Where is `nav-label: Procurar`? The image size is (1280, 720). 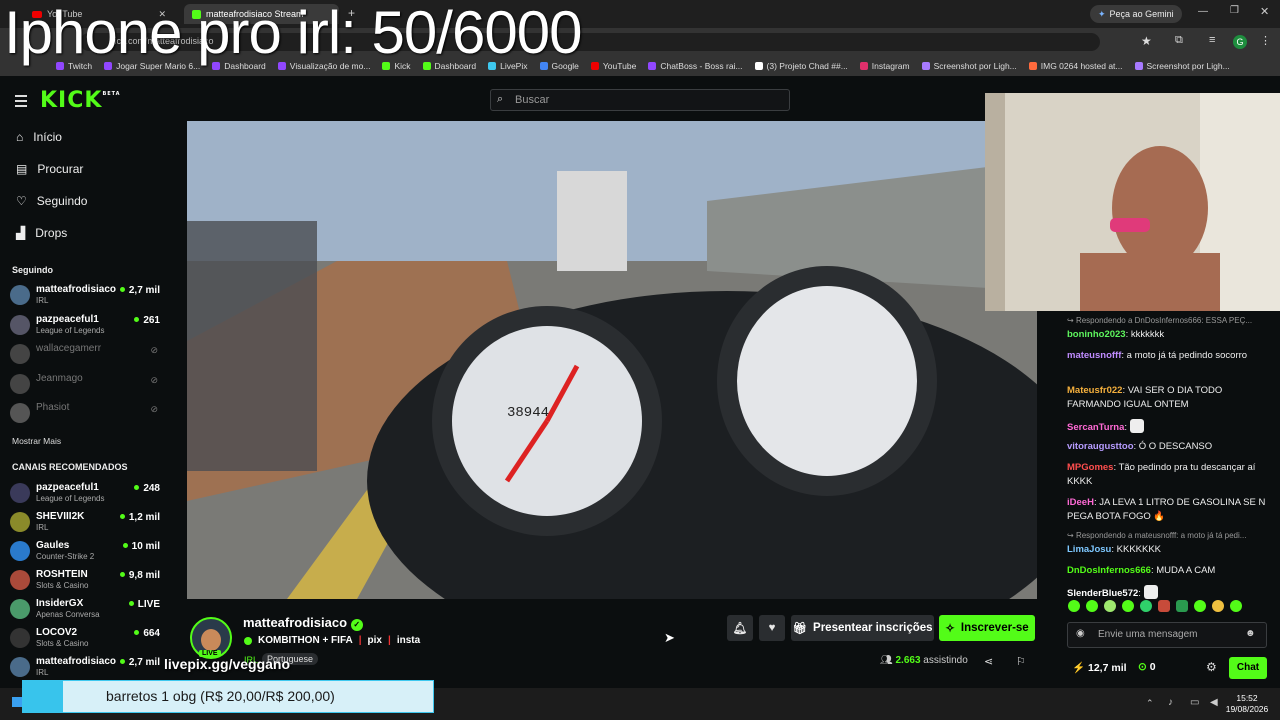
nav-label: Procurar is located at coordinates (60, 169).